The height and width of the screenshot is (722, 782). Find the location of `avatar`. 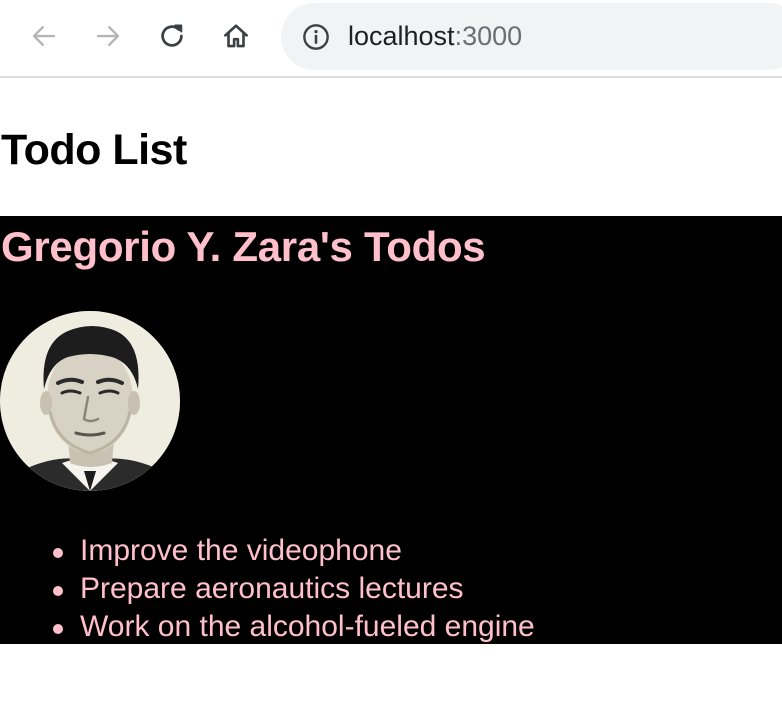

avatar is located at coordinates (90, 401).